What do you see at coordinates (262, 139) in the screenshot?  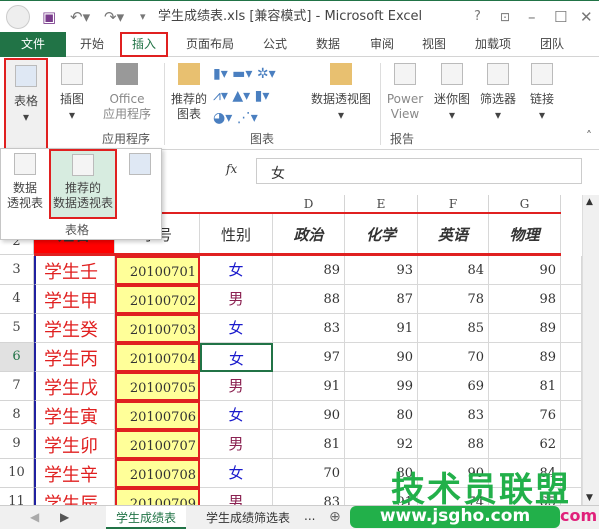 I see `group-charts-label: 图表` at bounding box center [262, 139].